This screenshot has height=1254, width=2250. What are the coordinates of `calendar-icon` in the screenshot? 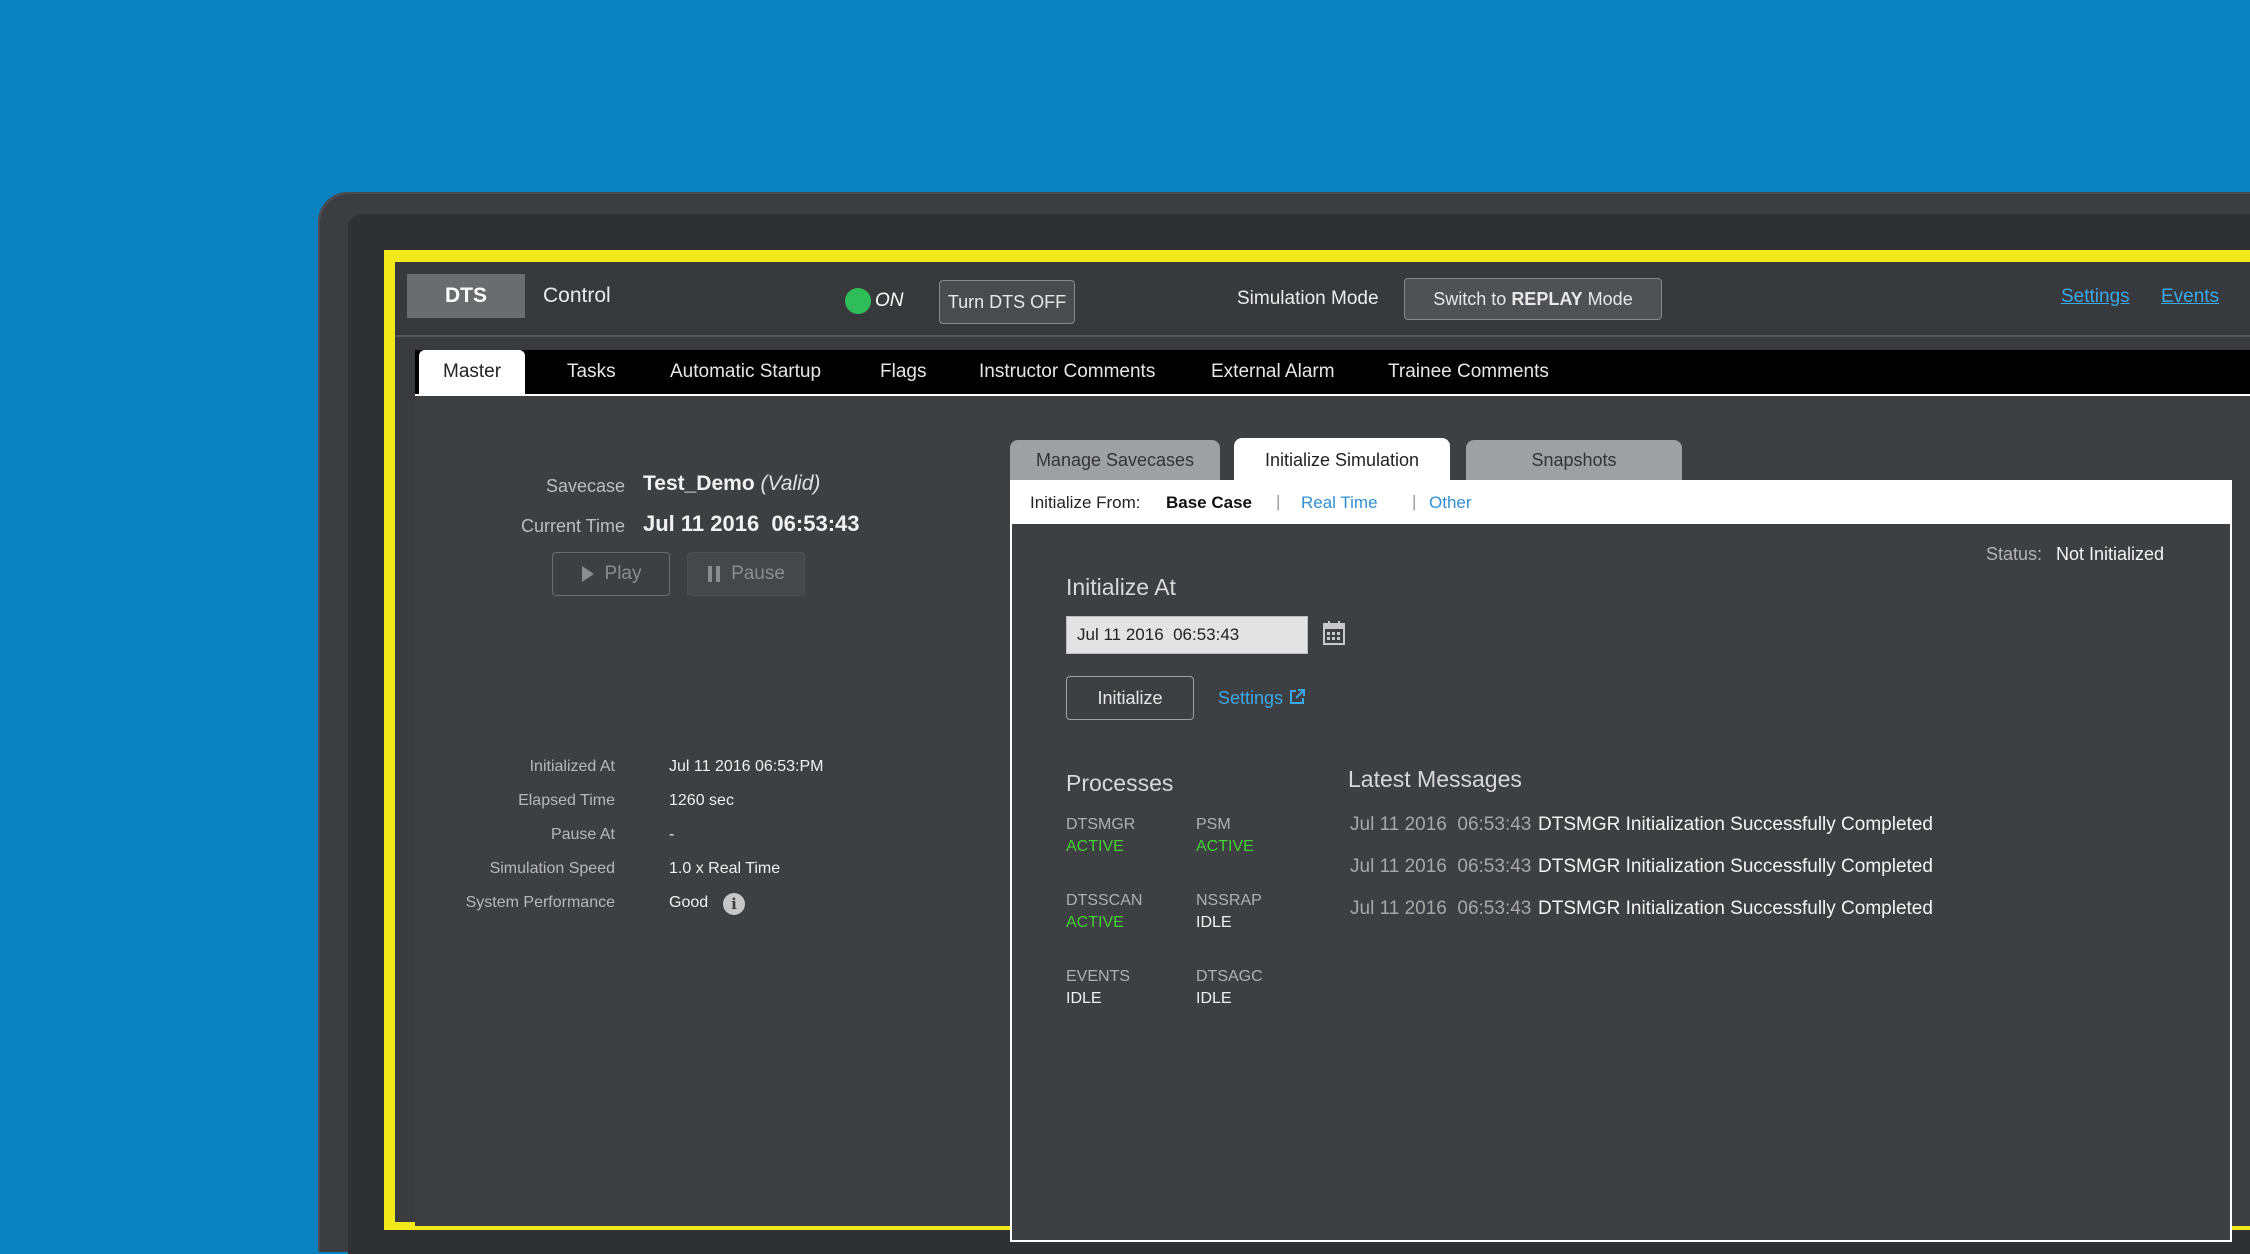 It's located at (1334, 633).